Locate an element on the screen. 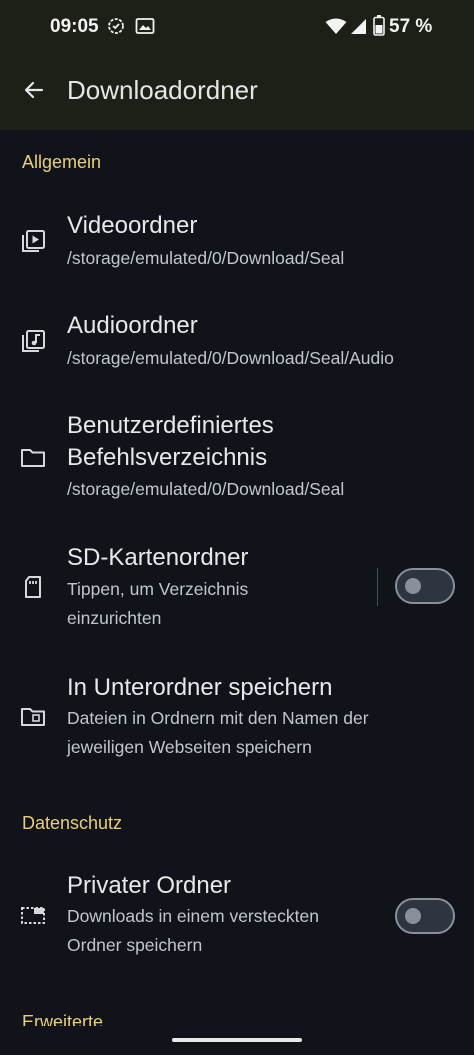 Image resolution: width=474 pixels, height=1055 pixels. hidden-folder-icon is located at coordinates (33, 915).